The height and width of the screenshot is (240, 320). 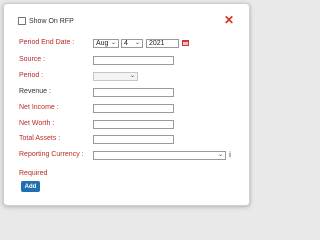 What do you see at coordinates (133, 139) in the screenshot?
I see `total-assets-input` at bounding box center [133, 139].